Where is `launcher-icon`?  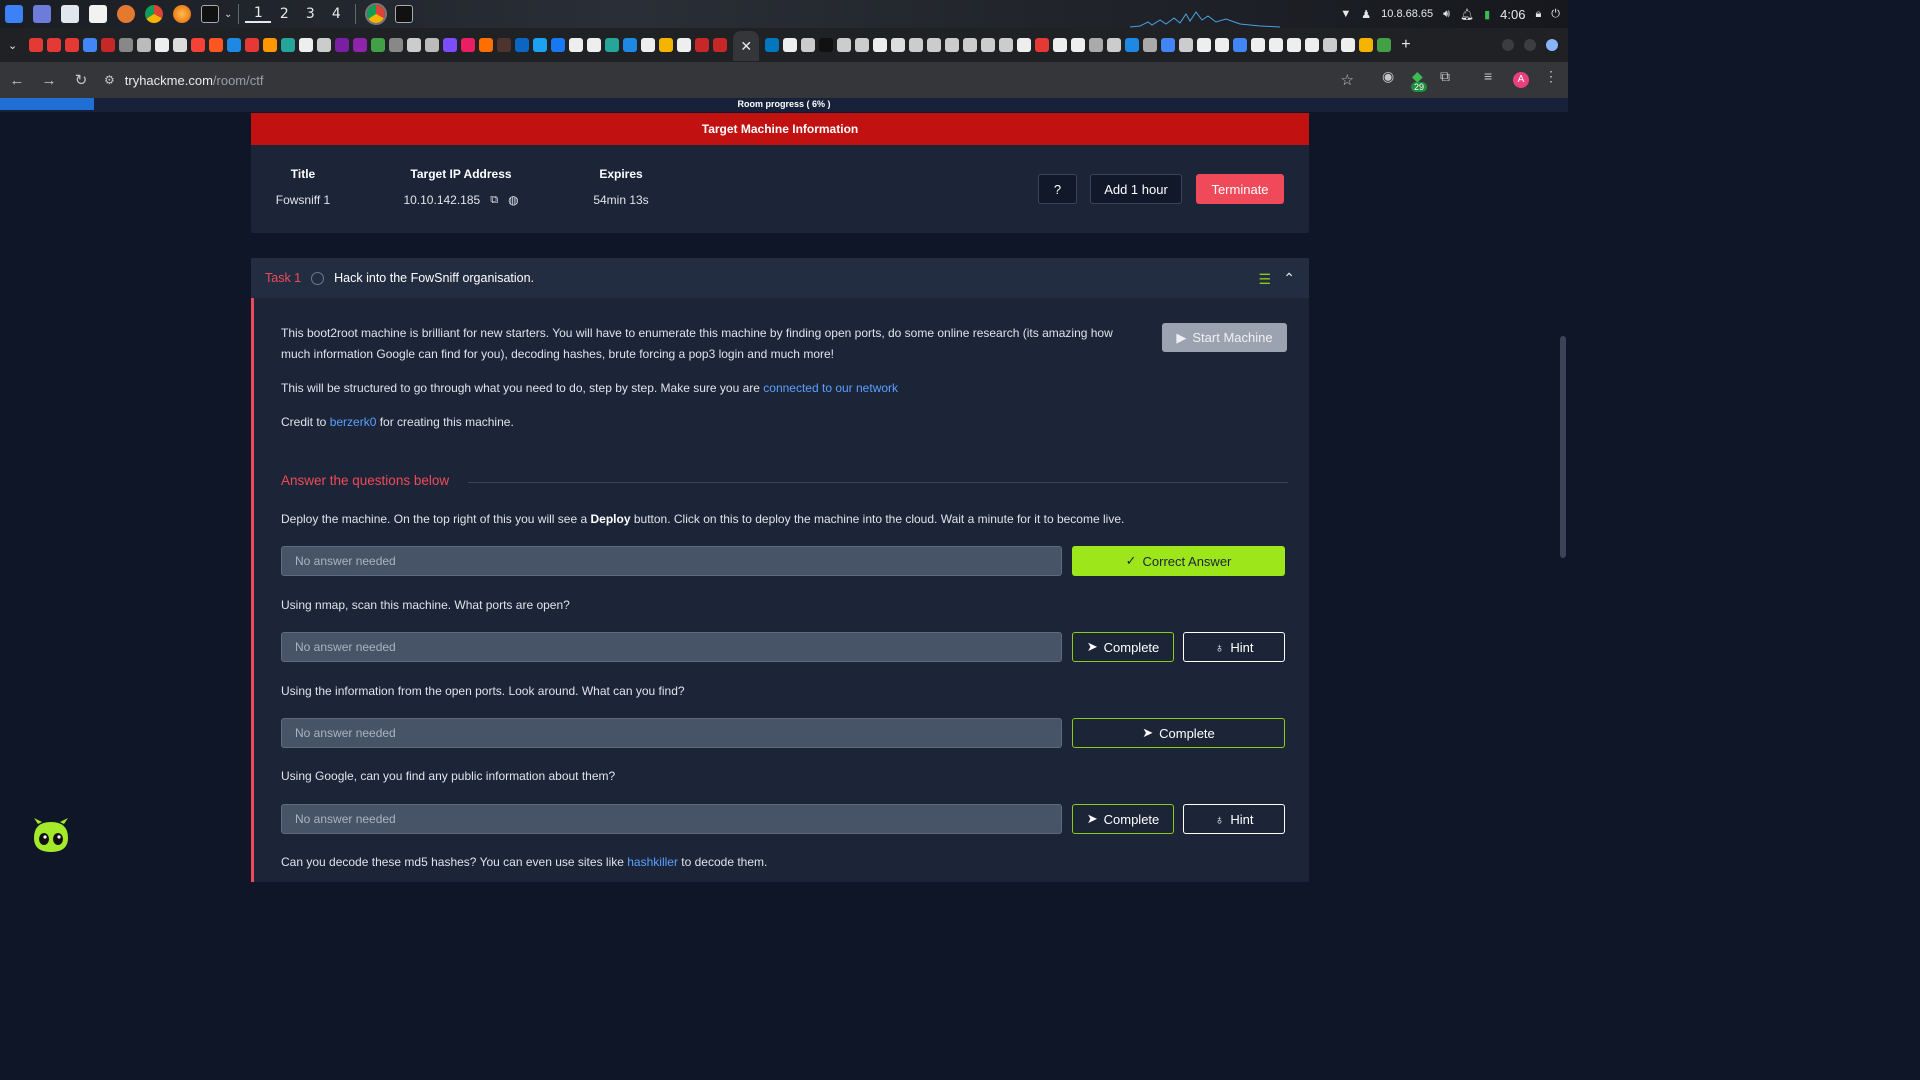
launcher-icon is located at coordinates (14, 14).